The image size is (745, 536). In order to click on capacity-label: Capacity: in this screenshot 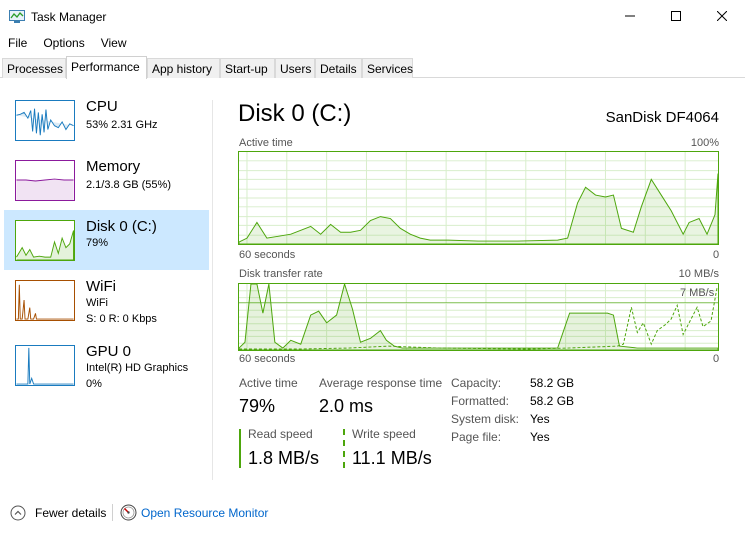, I will do `click(476, 383)`.